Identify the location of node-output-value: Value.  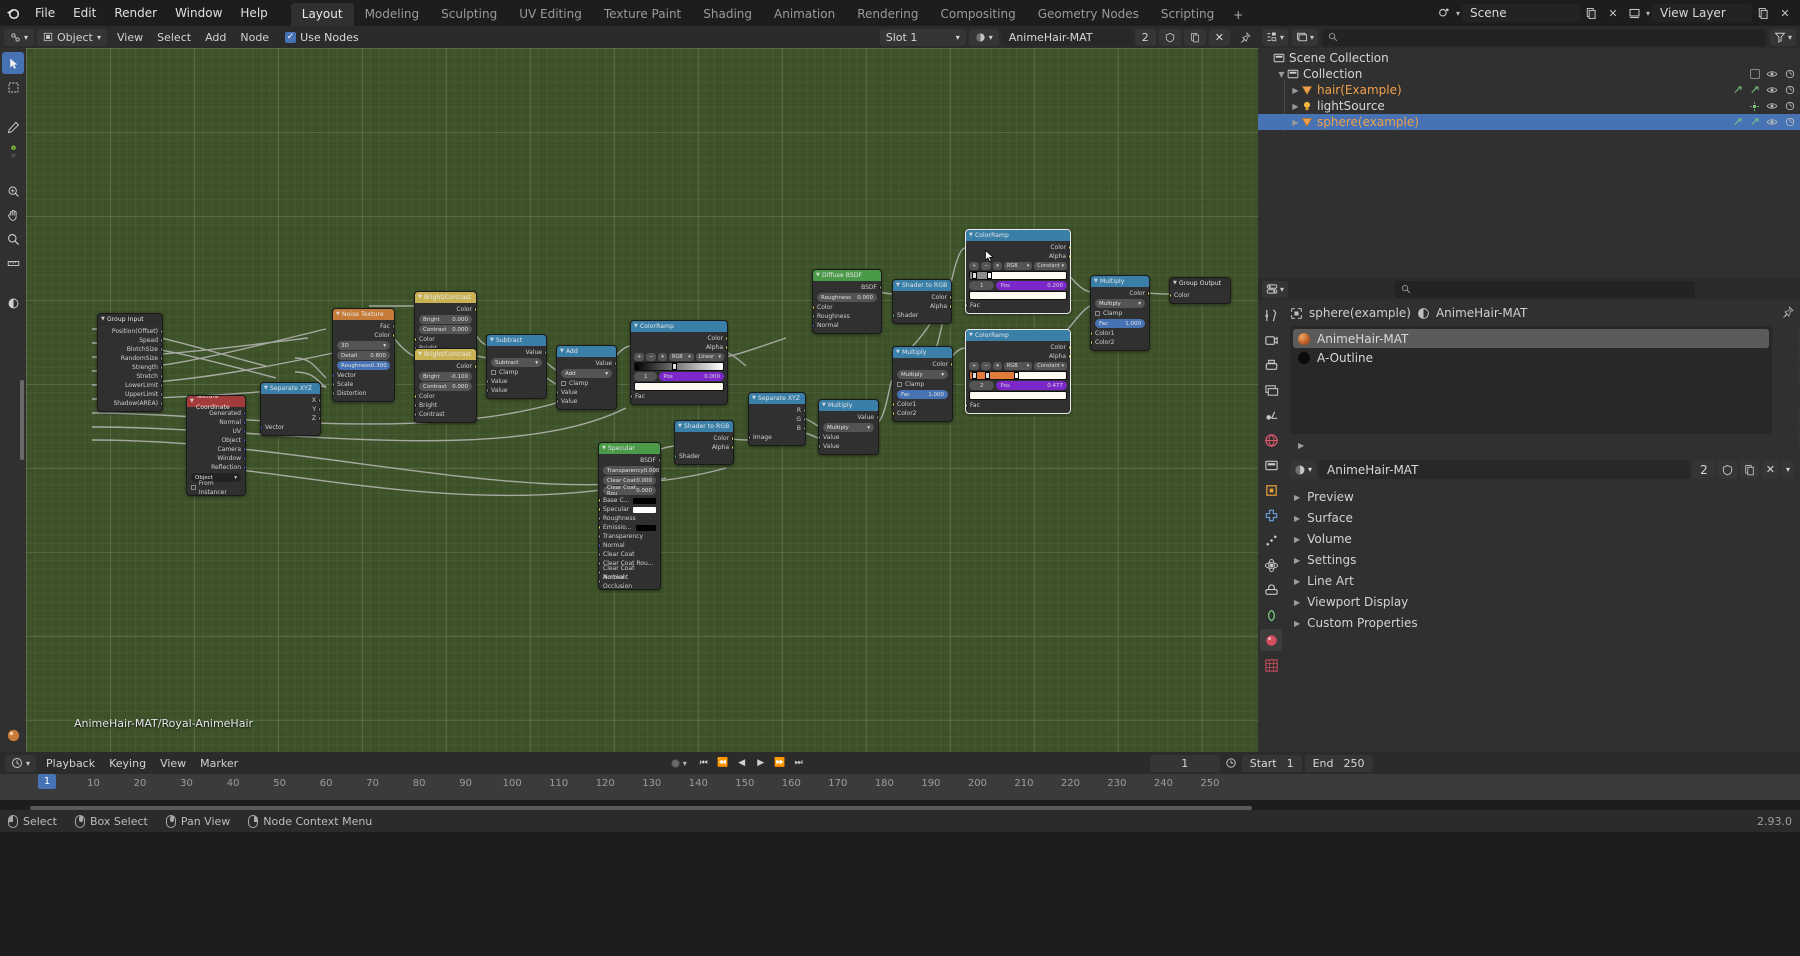
(848, 417).